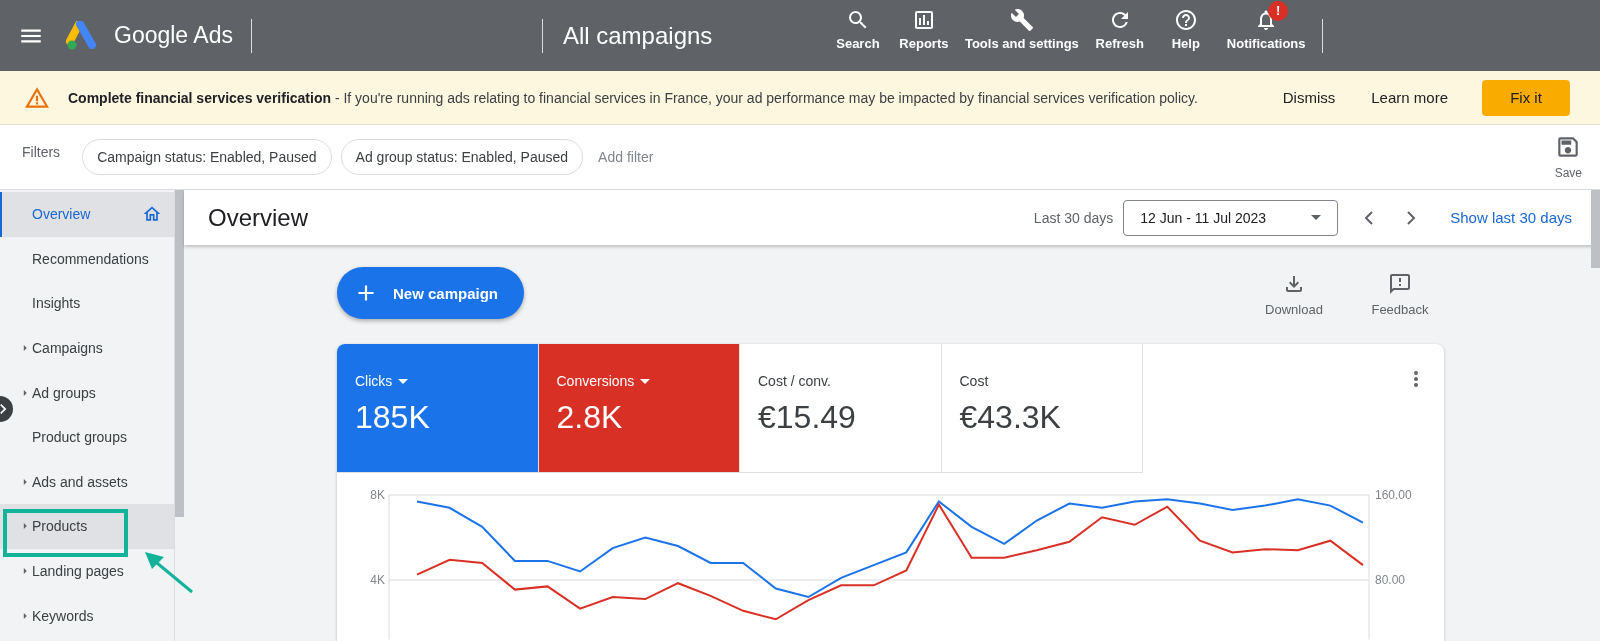 Image resolution: width=1600 pixels, height=641 pixels. Describe the element at coordinates (258, 217) in the screenshot. I see `page-heading: Overview` at that location.